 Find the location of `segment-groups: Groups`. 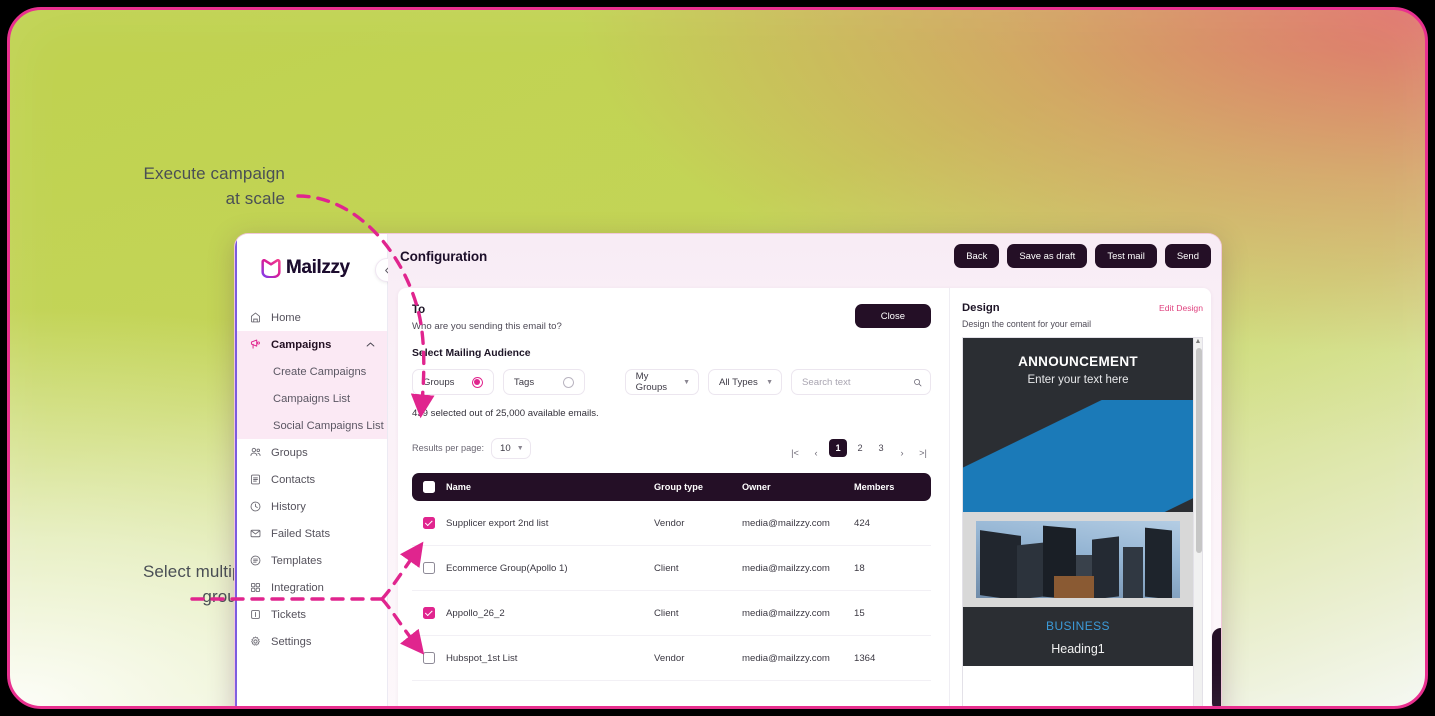

segment-groups: Groups is located at coordinates (453, 382).